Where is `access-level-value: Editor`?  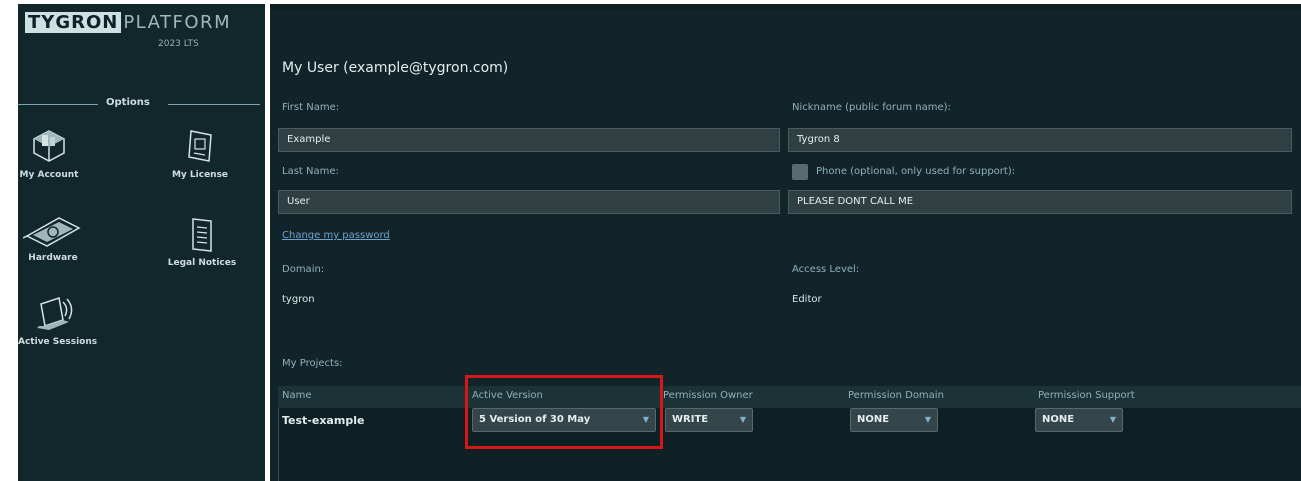 access-level-value: Editor is located at coordinates (807, 299).